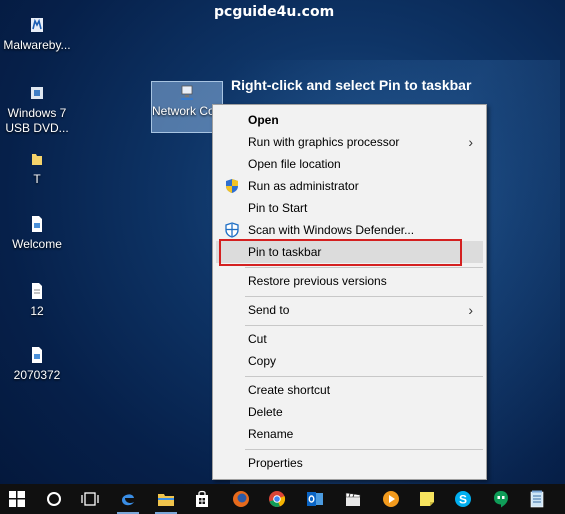 This screenshot has height=514, width=565. I want to click on uac-shield-icon, so click(232, 186).